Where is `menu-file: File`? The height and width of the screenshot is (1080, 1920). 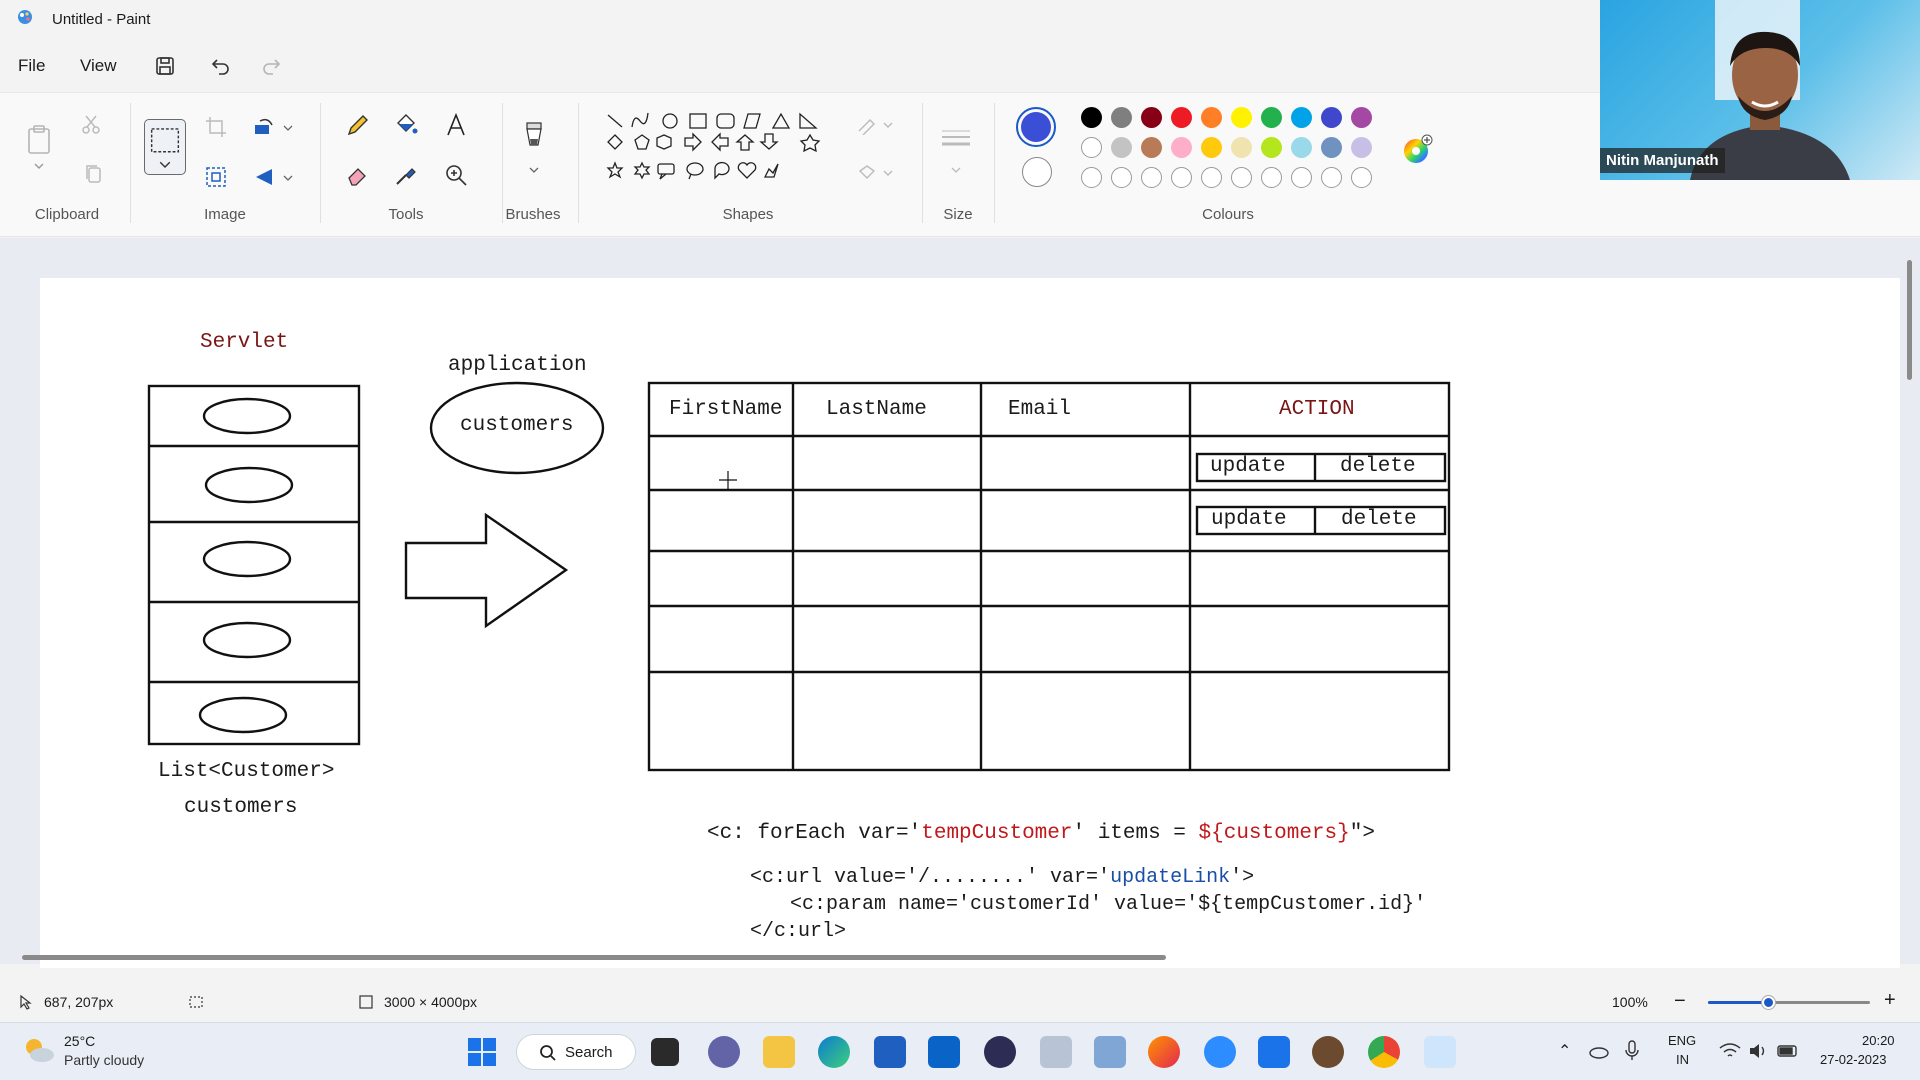
menu-file: File is located at coordinates (31, 66).